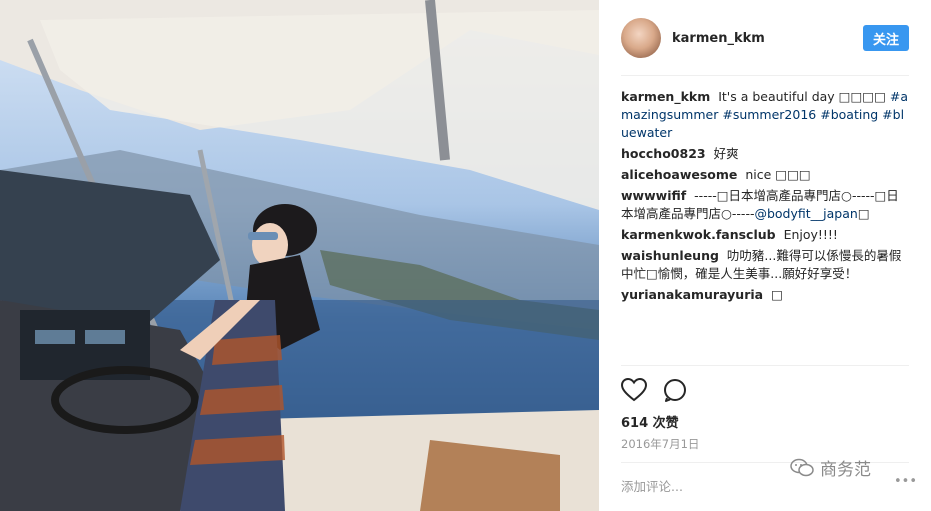  Describe the element at coordinates (777, 294) in the screenshot. I see `comment-text: □` at that location.